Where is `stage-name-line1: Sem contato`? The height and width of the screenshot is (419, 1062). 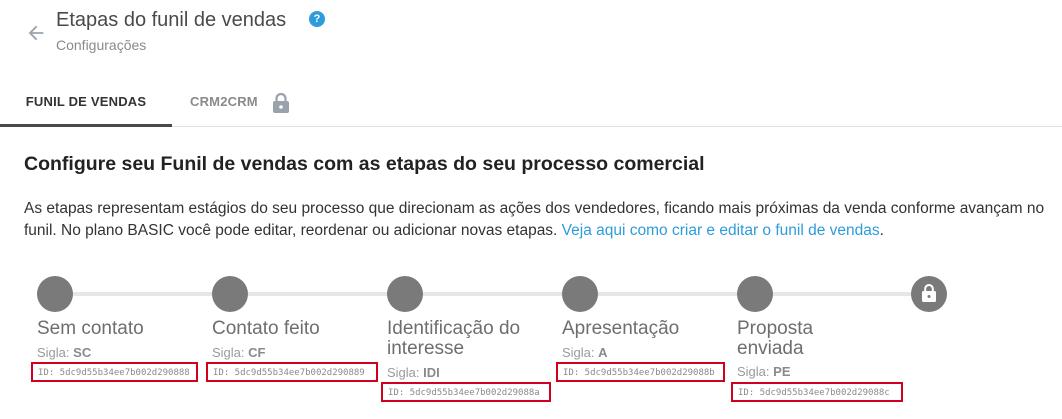 stage-name-line1: Sem contato is located at coordinates (90, 328).